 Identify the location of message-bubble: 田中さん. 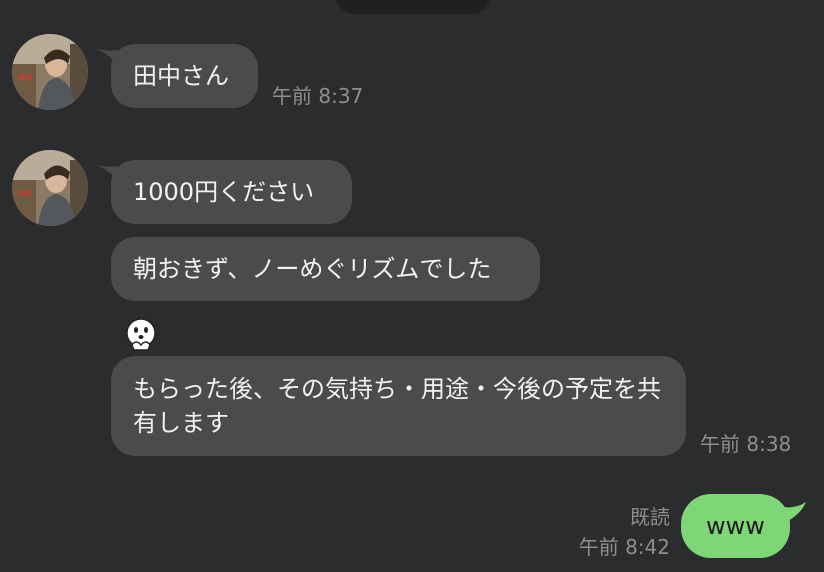
(184, 76).